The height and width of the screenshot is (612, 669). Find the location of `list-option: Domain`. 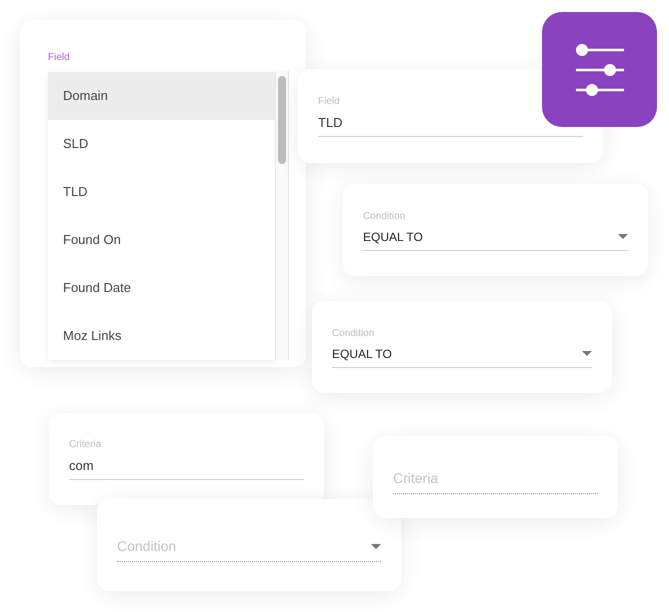

list-option: Domain is located at coordinates (161, 96).